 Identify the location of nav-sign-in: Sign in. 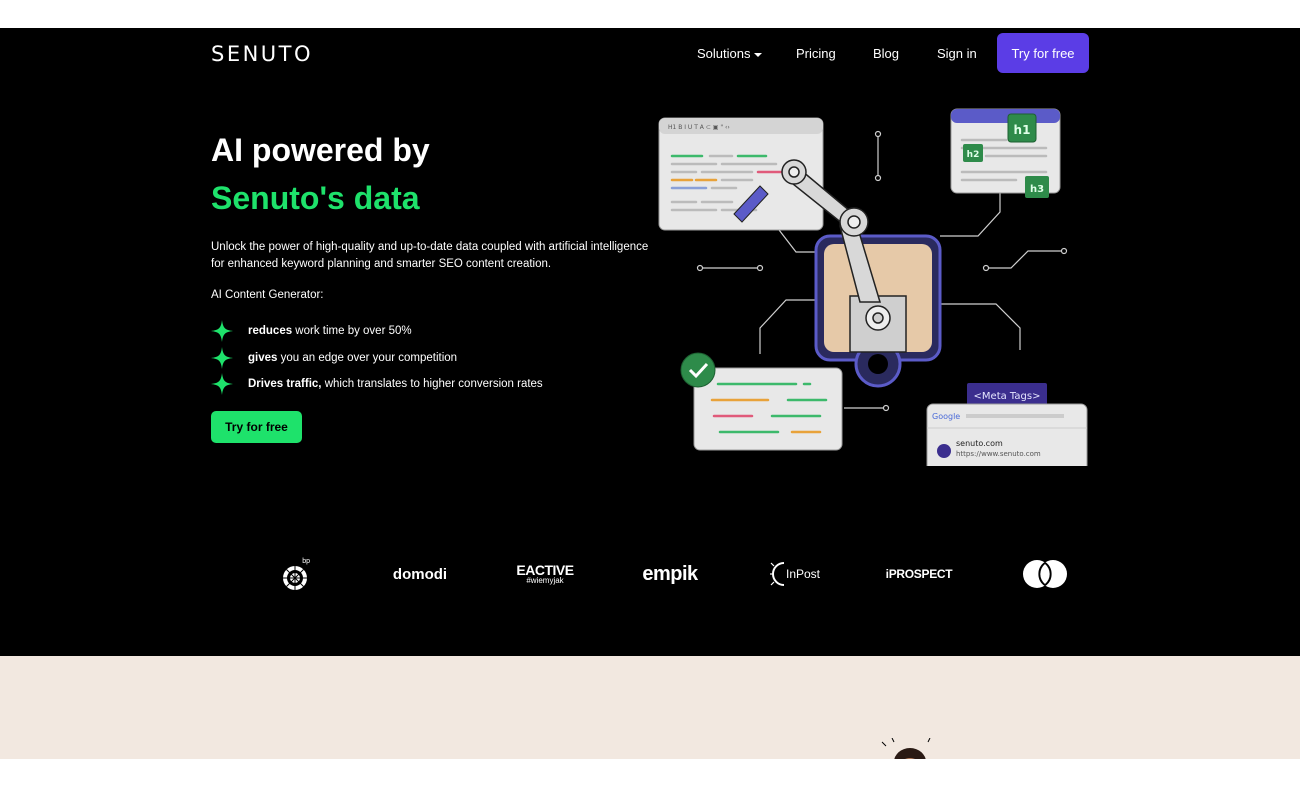
(957, 53).